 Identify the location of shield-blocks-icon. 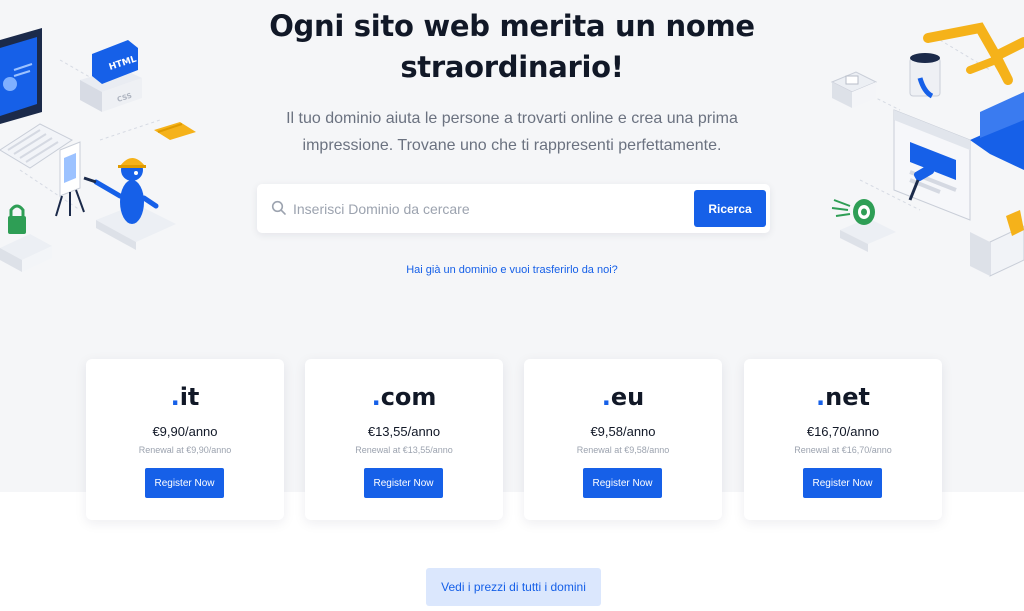
(997, 243).